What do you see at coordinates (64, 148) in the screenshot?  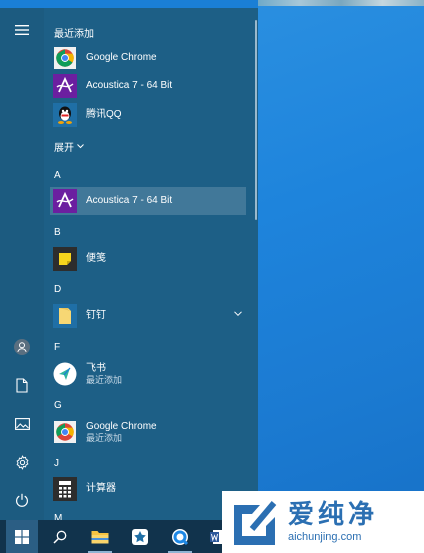 I see `expand-label: 展开` at bounding box center [64, 148].